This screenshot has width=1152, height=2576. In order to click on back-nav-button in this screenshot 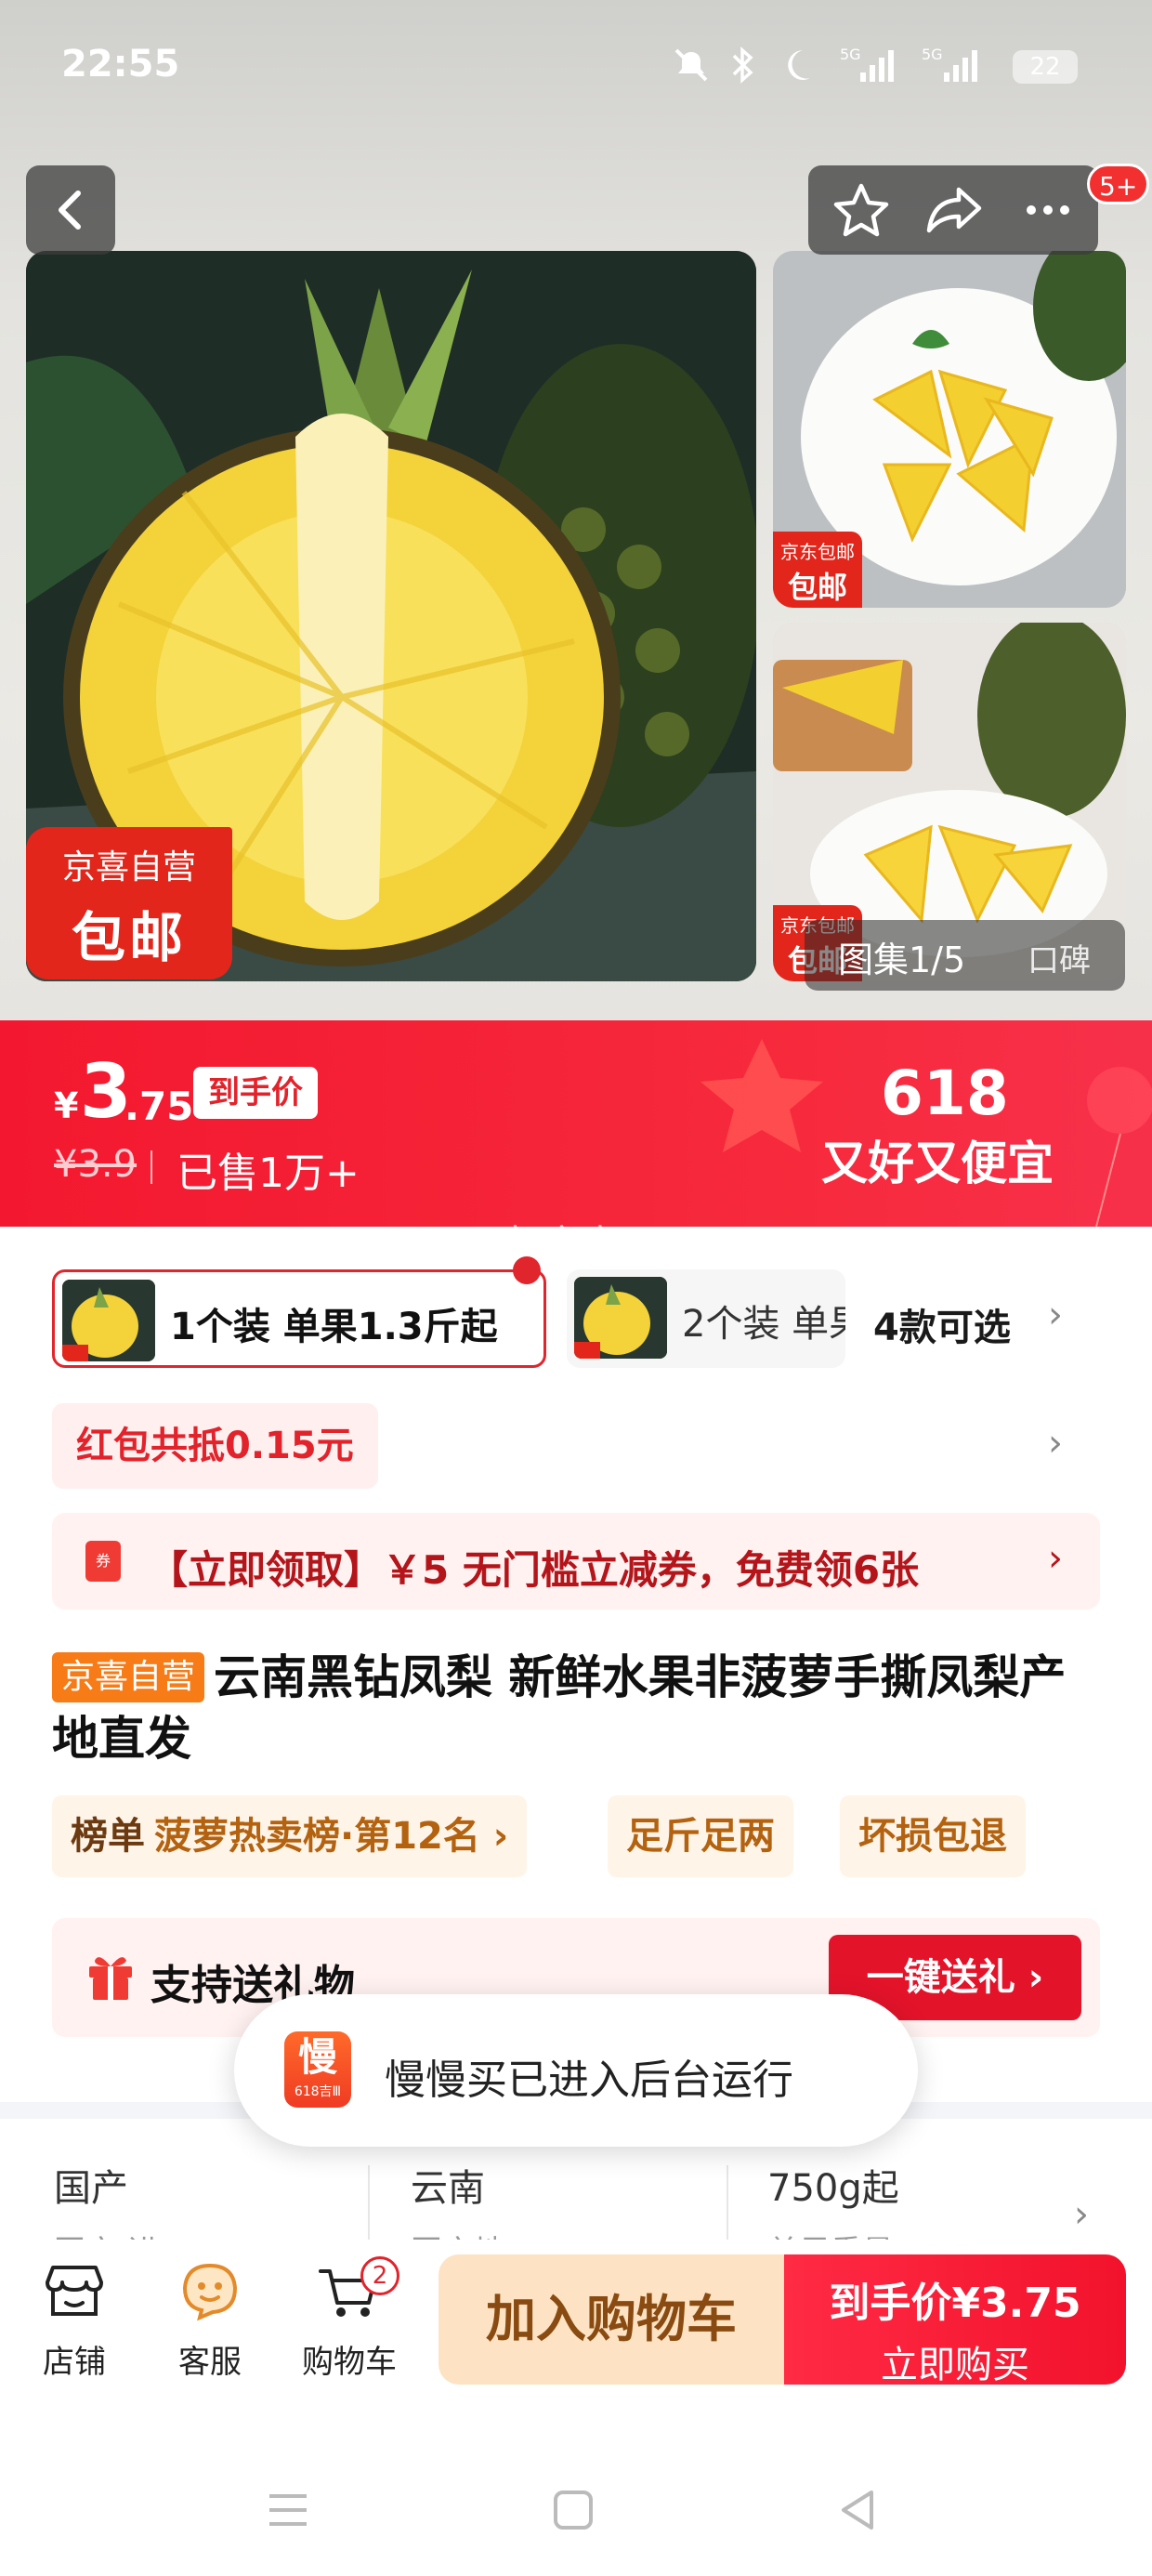, I will do `click(857, 2512)`.